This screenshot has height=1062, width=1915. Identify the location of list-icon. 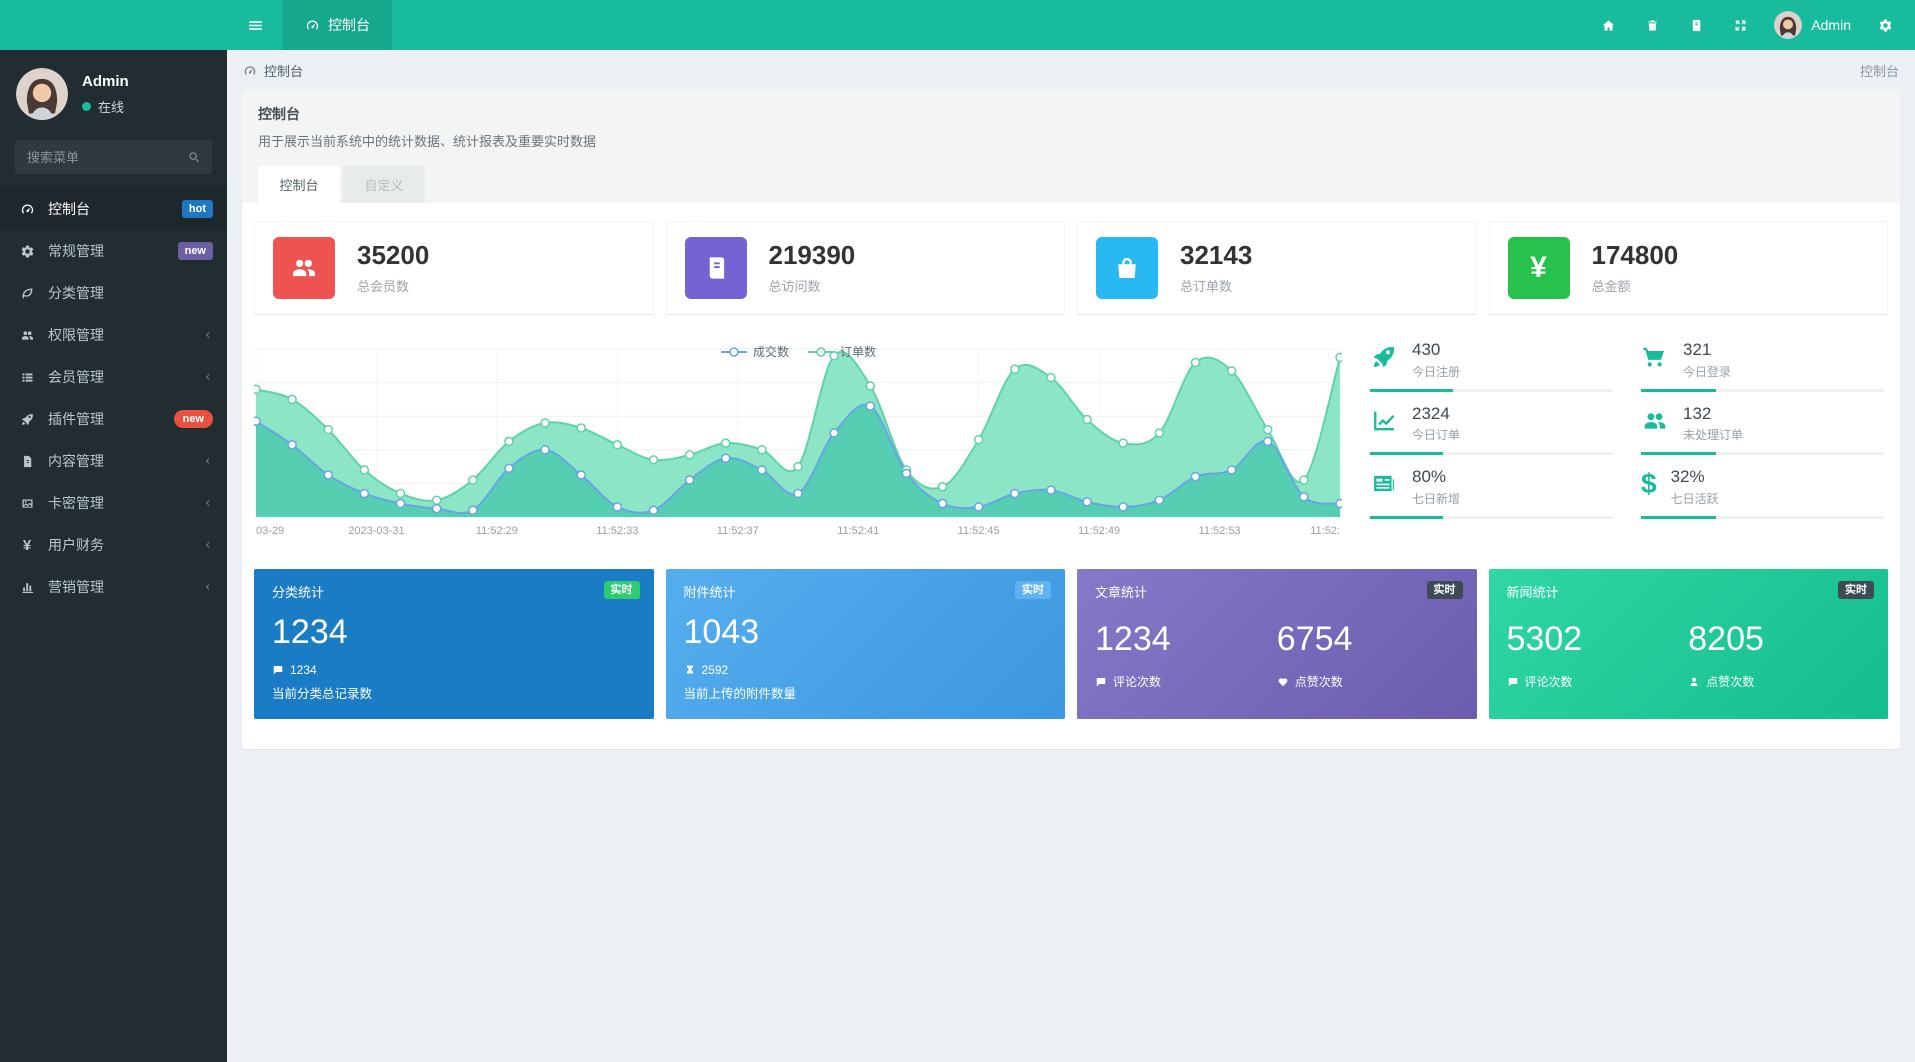
(27, 377).